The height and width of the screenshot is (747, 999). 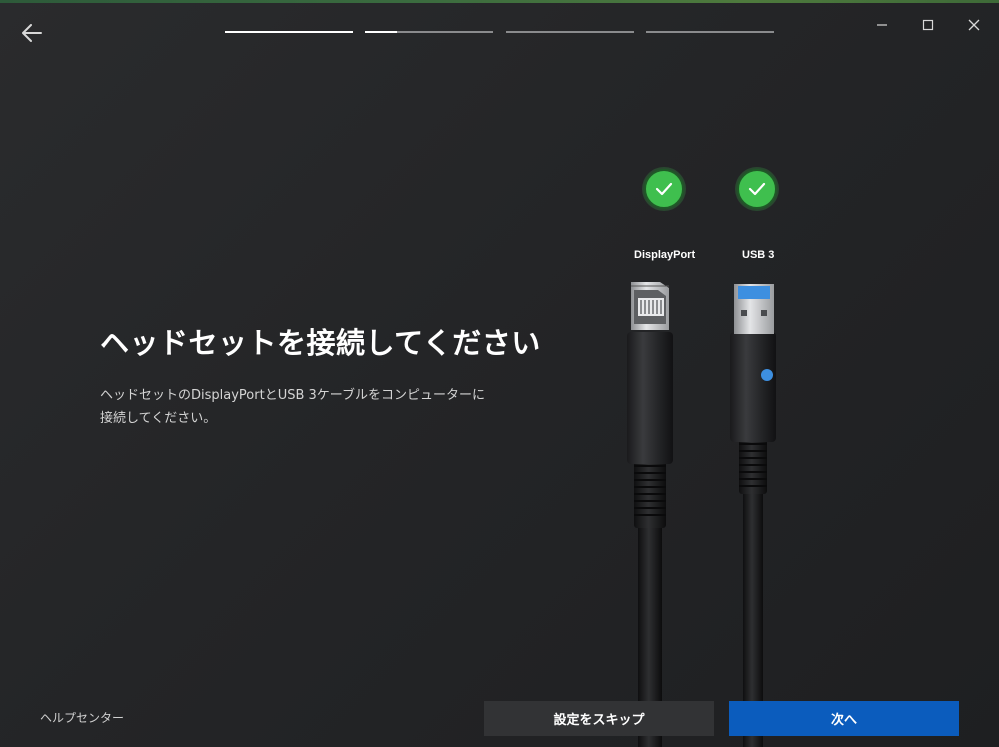 I want to click on progress-step-2-fill, so click(x=381, y=32).